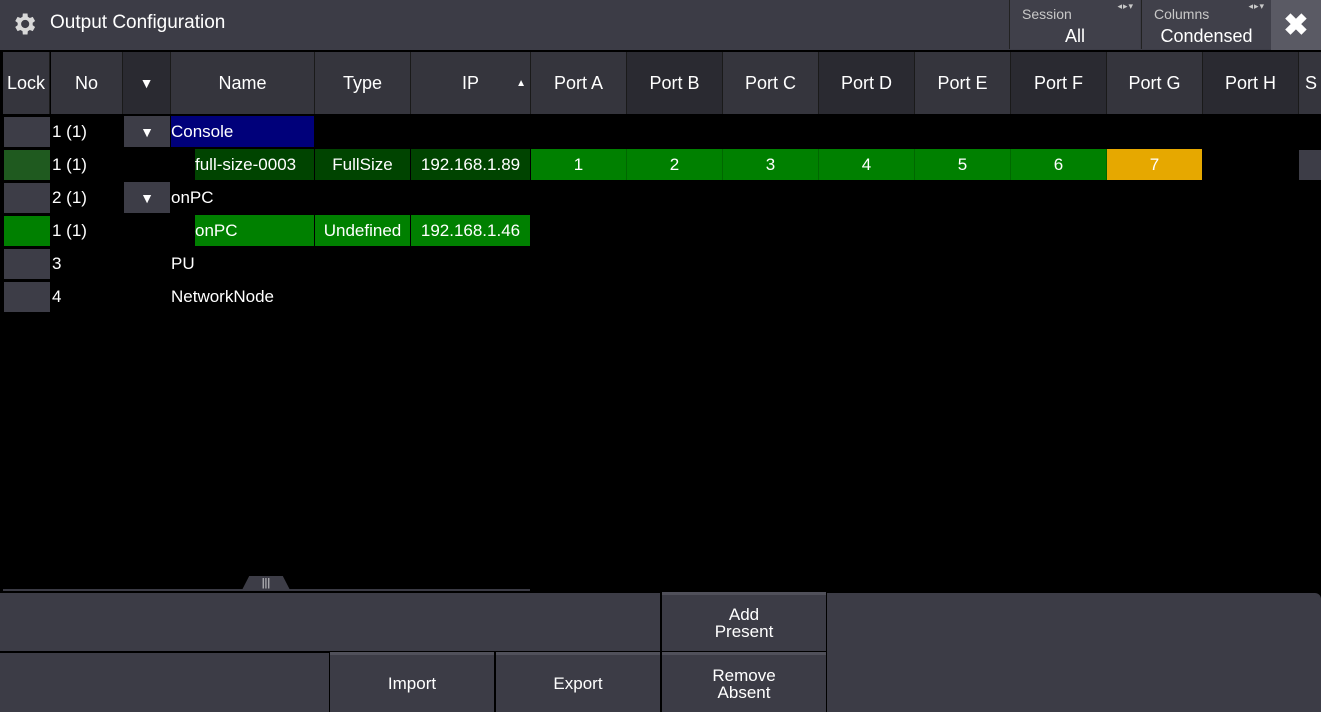  I want to click on header-label: Port E, so click(962, 82).